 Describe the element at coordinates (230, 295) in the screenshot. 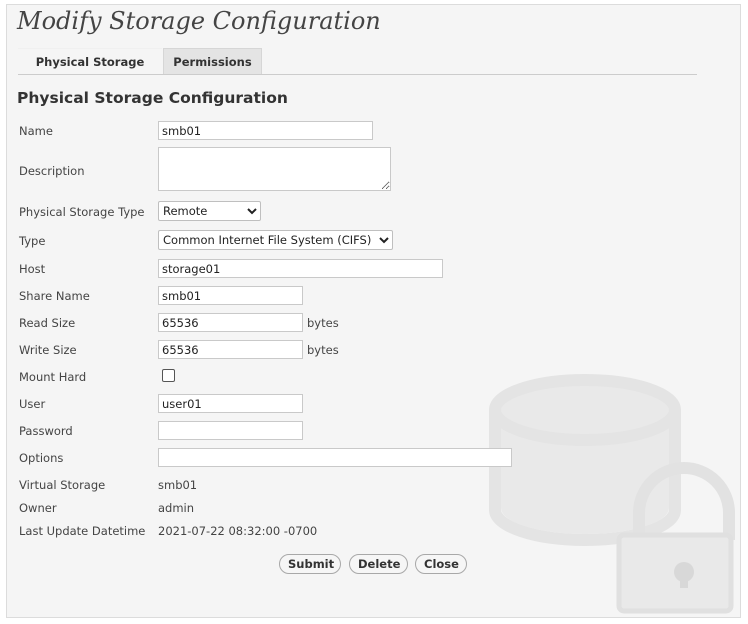

I see `share-name-input` at that location.